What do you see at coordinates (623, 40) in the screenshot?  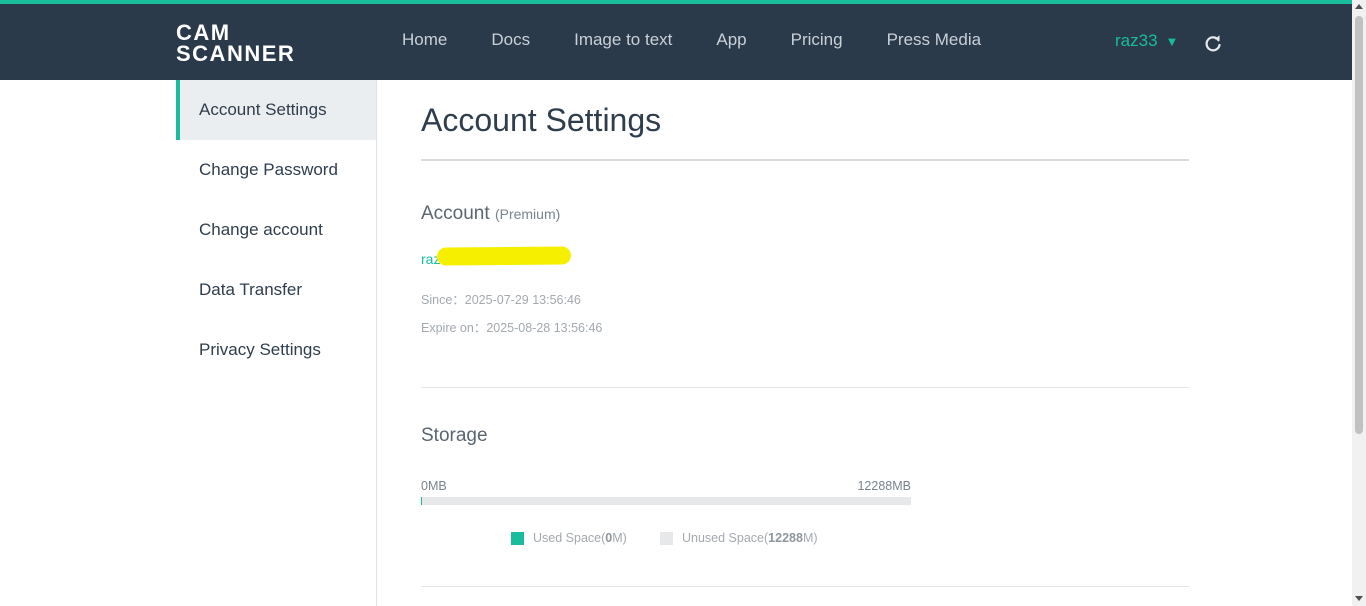 I see `nav-image-to-text: Image to text` at bounding box center [623, 40].